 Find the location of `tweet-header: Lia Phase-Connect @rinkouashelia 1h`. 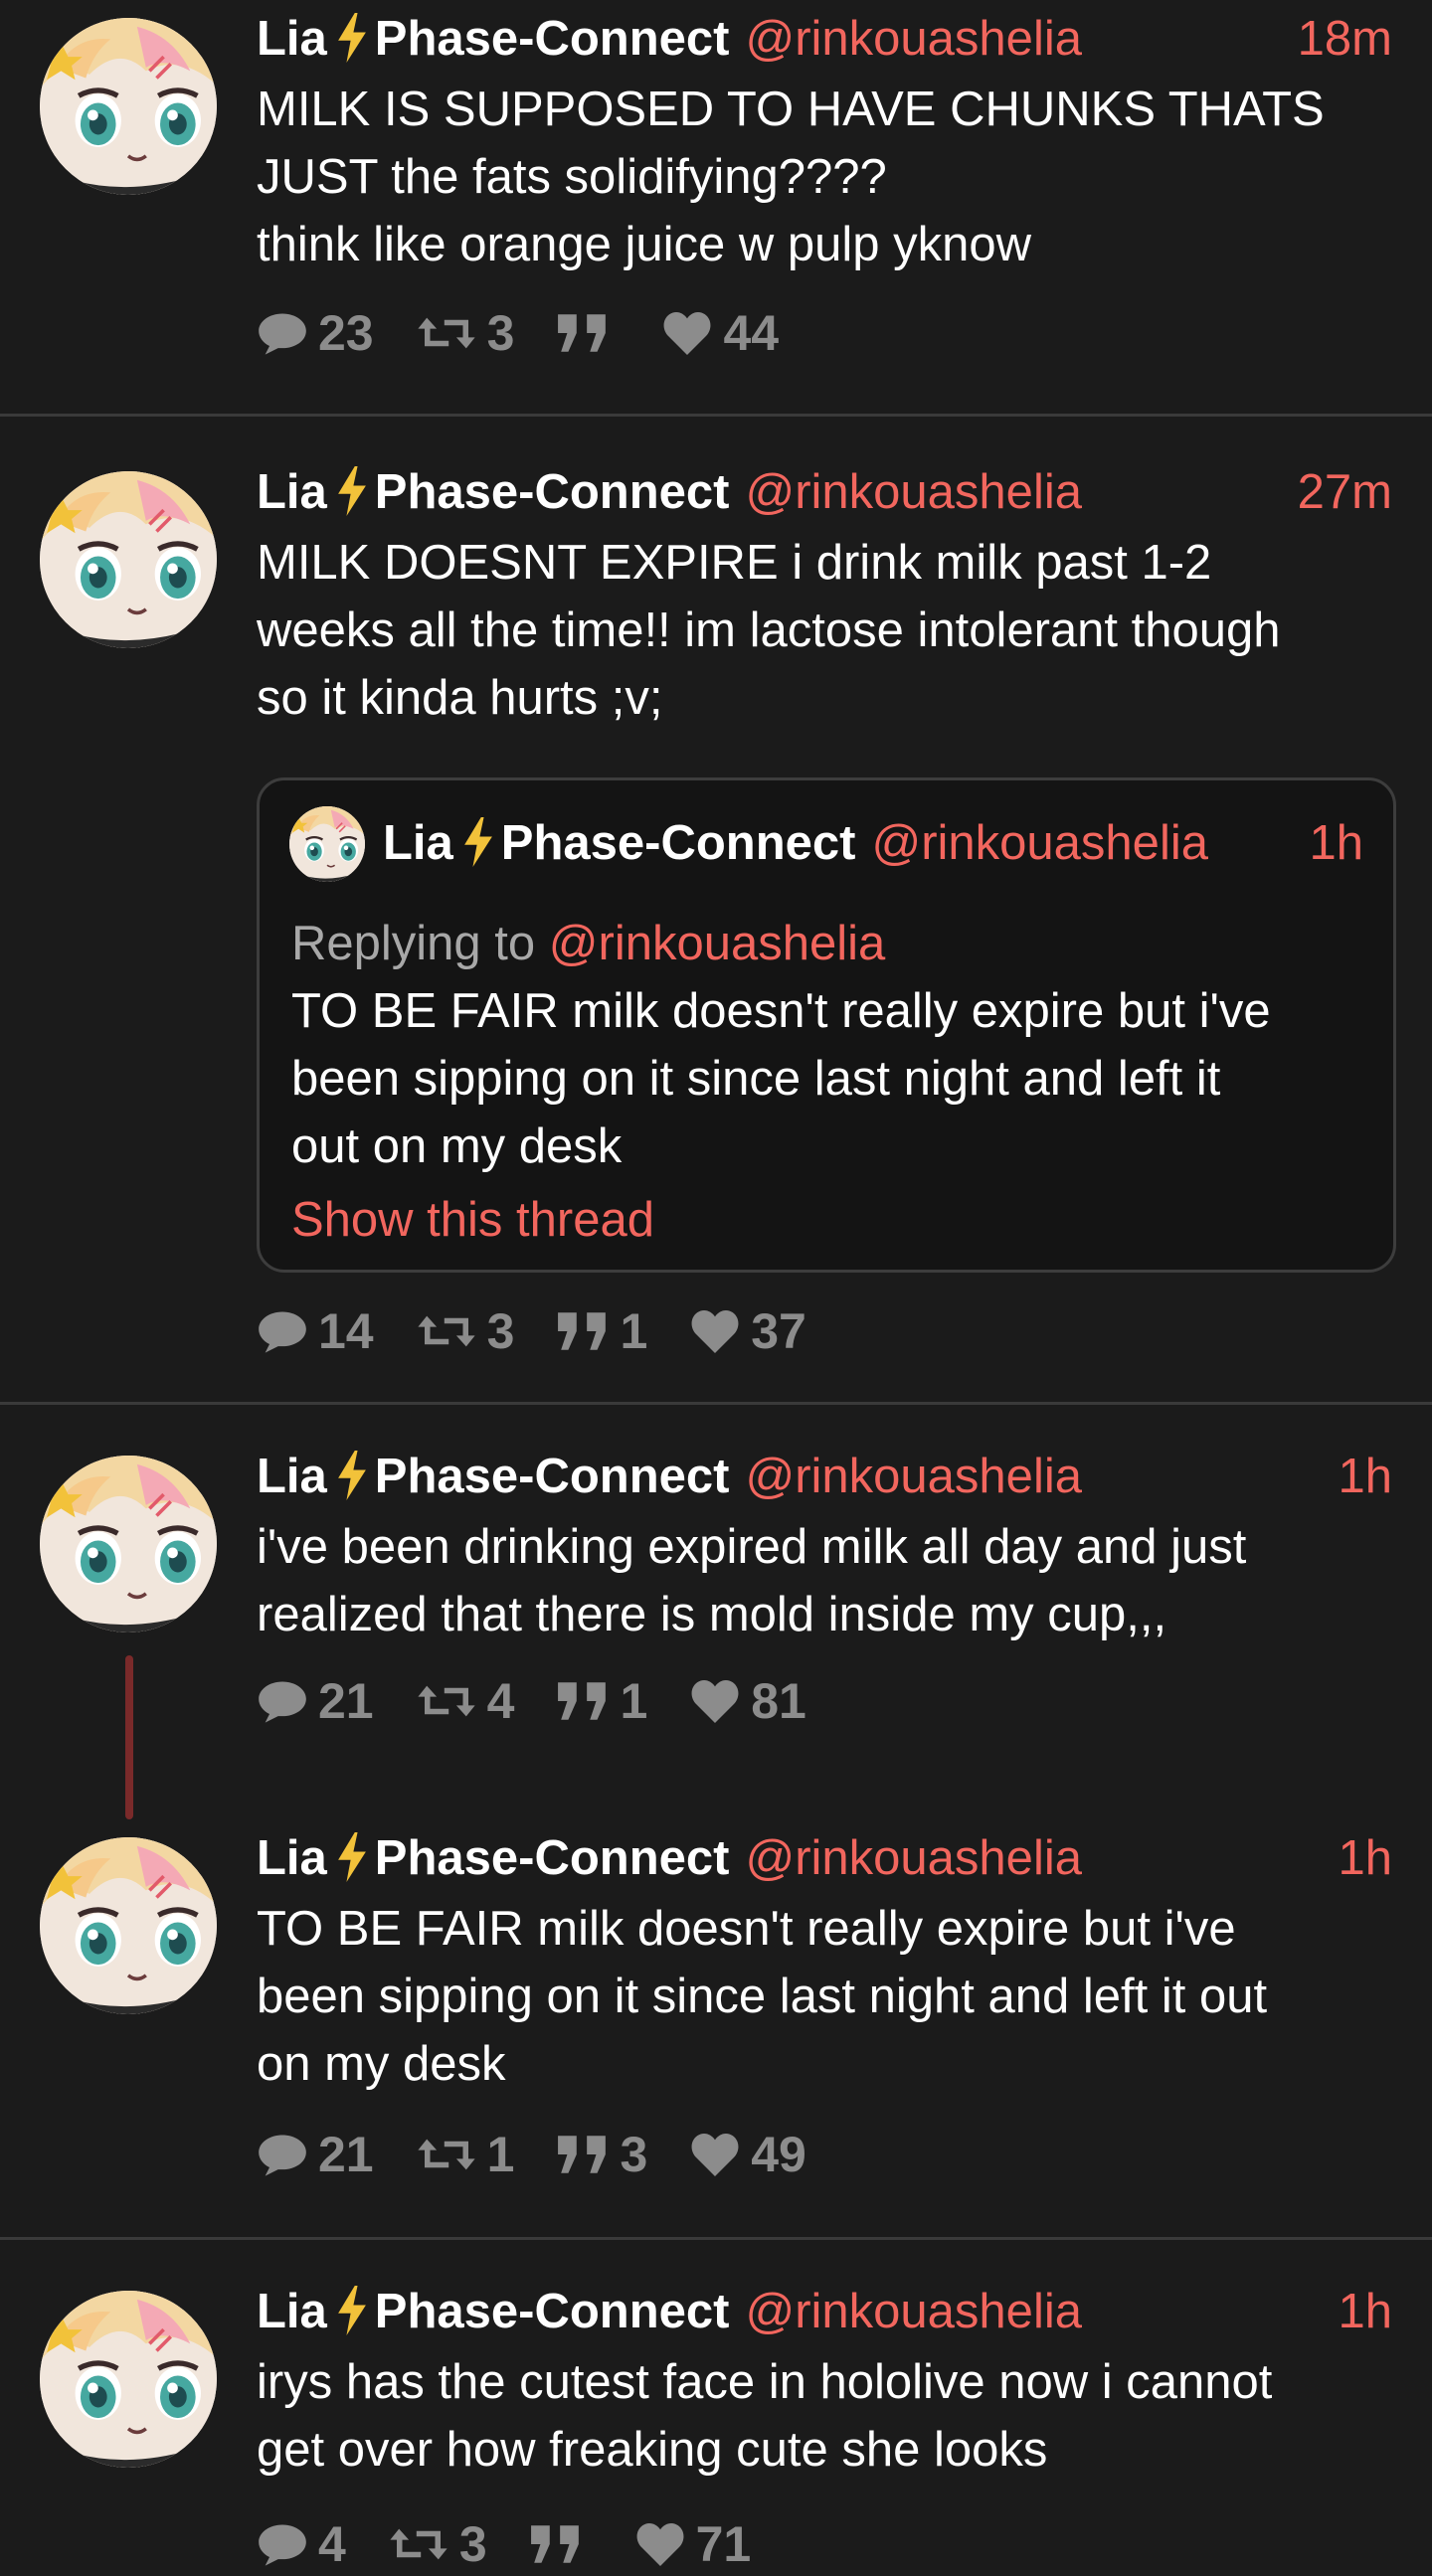

tweet-header: Lia Phase-Connect @rinkouashelia 1h is located at coordinates (825, 1858).